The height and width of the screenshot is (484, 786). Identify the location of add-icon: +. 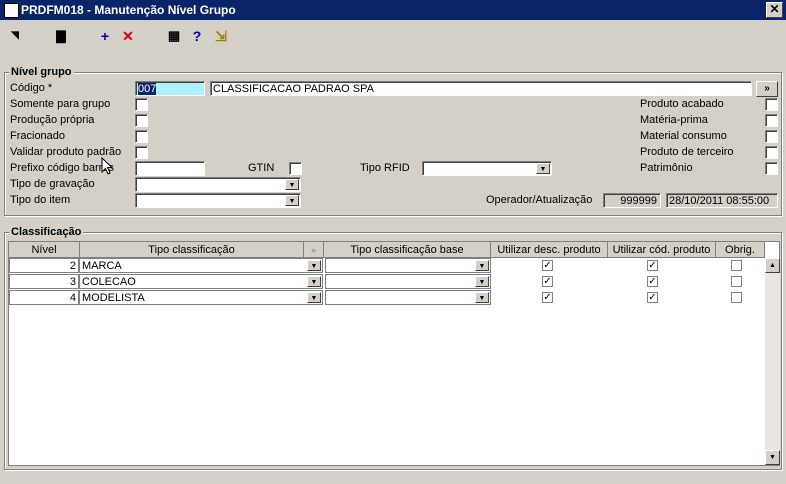
(105, 36).